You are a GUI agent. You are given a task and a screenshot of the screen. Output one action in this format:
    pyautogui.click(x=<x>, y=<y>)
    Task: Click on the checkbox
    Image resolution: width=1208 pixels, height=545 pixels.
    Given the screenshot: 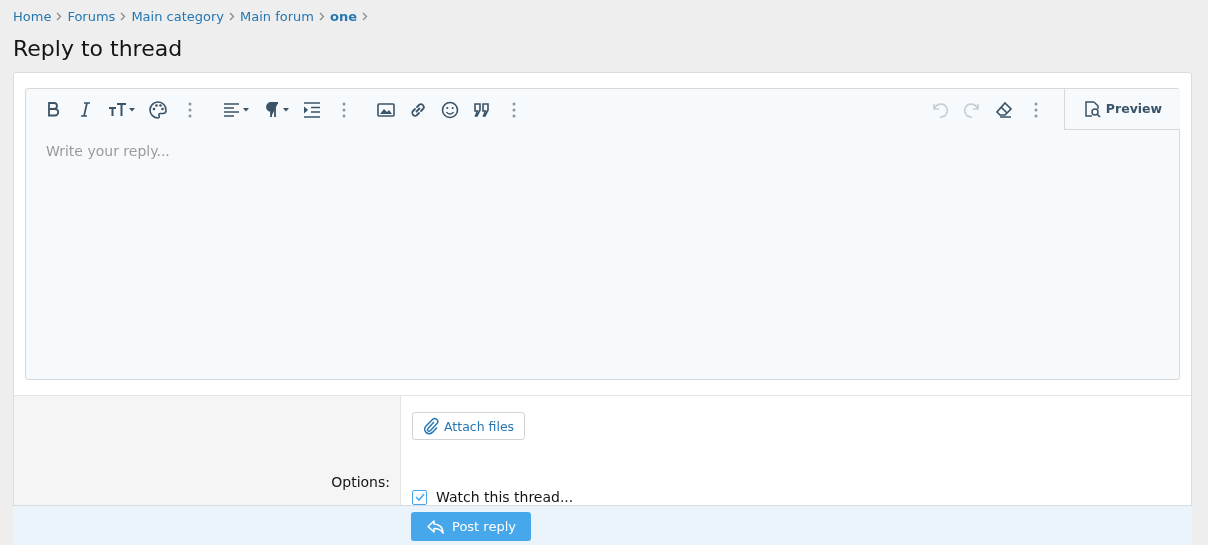 What is the action you would take?
    pyautogui.click(x=419, y=497)
    